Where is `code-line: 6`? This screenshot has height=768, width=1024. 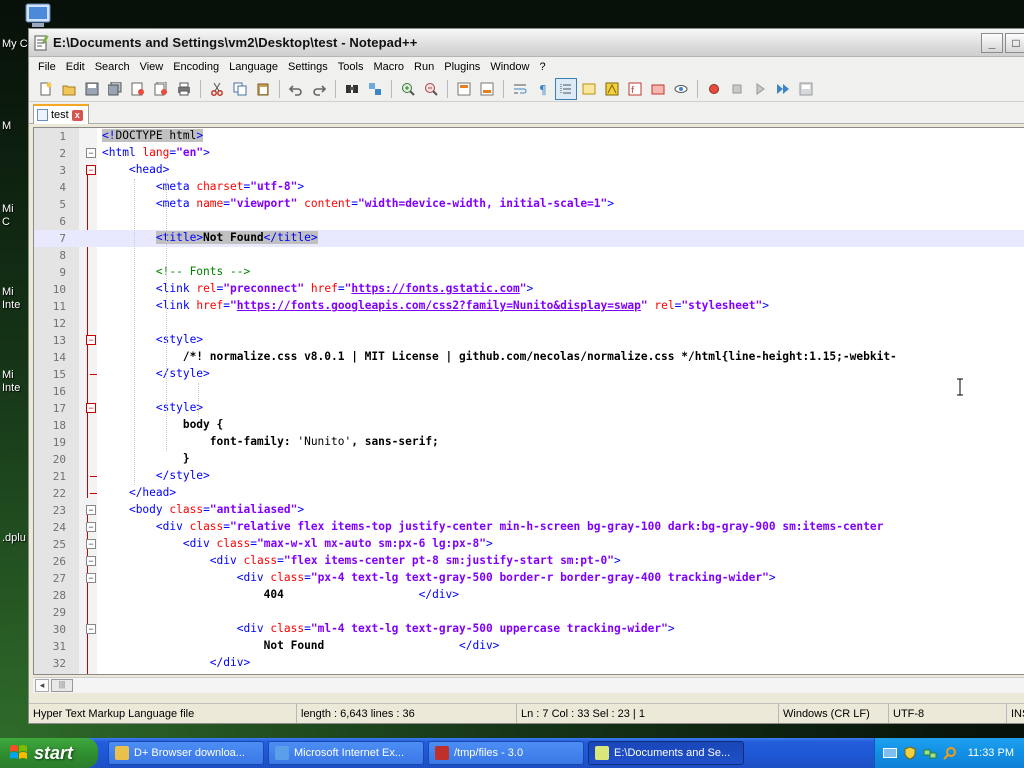
code-line: 6 is located at coordinates (529, 221).